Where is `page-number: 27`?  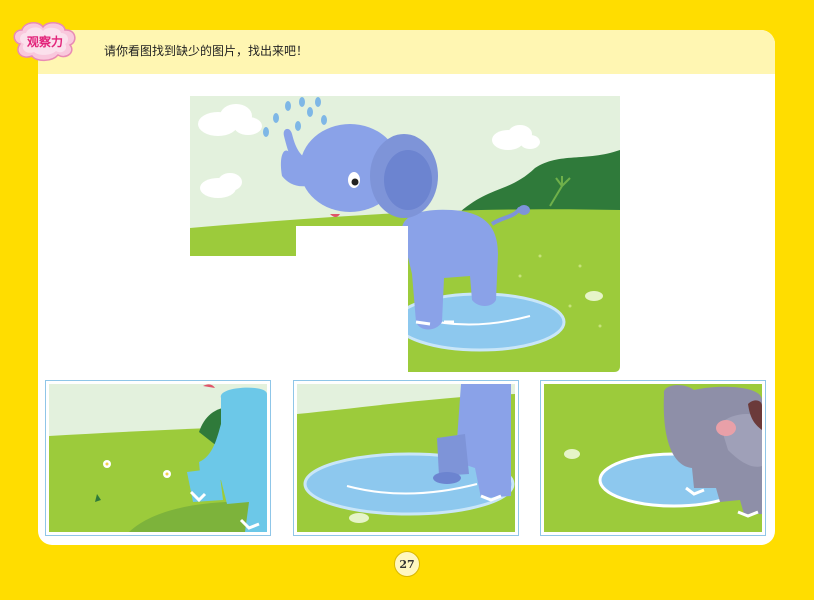 page-number: 27 is located at coordinates (407, 564).